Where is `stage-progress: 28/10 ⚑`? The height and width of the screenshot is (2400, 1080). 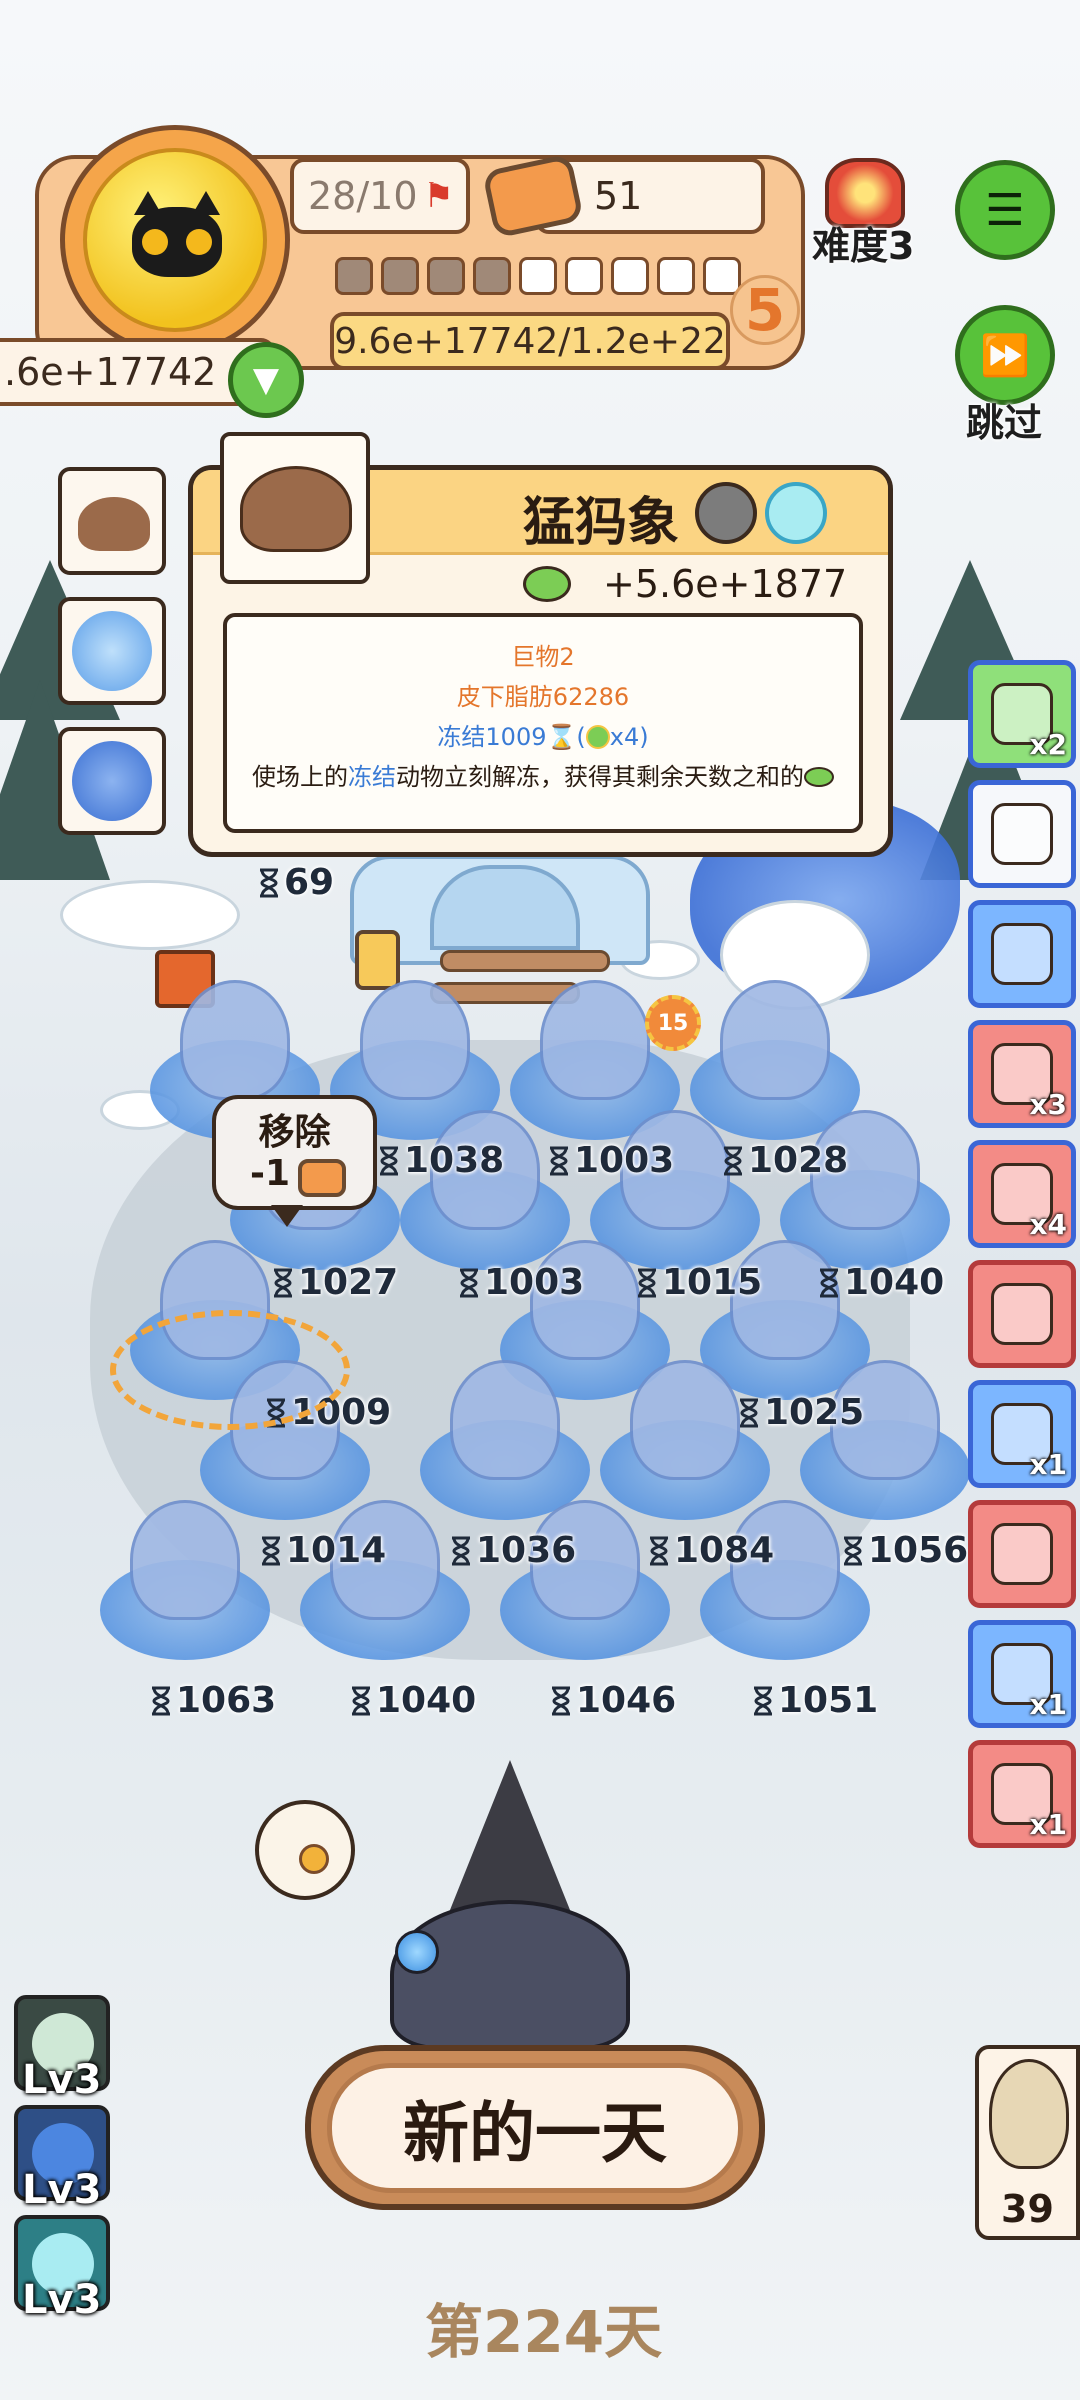
stage-progress: 28/10 ⚑ is located at coordinates (380, 196).